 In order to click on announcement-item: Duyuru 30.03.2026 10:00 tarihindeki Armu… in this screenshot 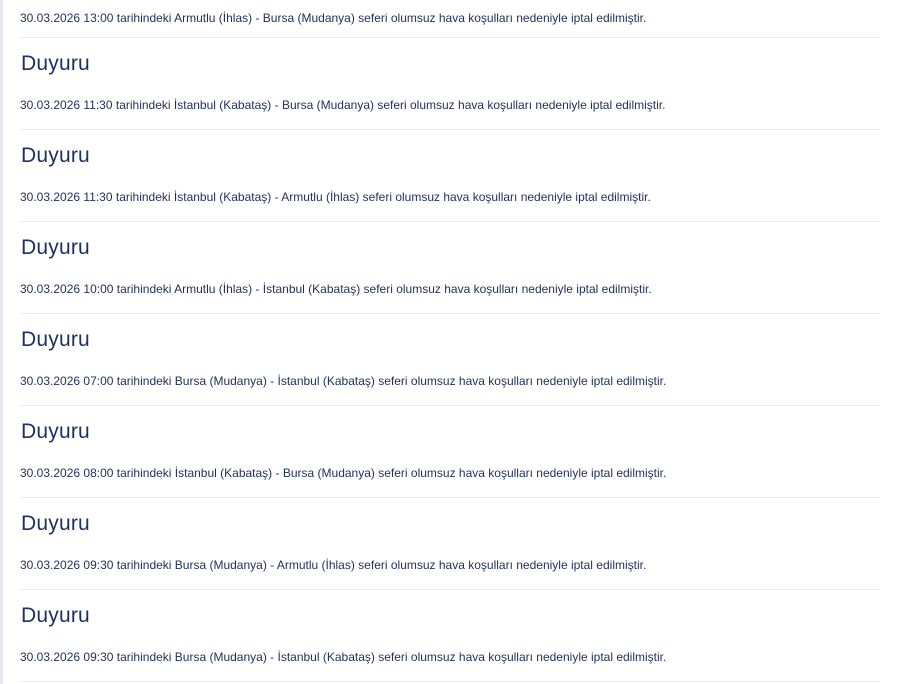, I will do `click(450, 268)`.